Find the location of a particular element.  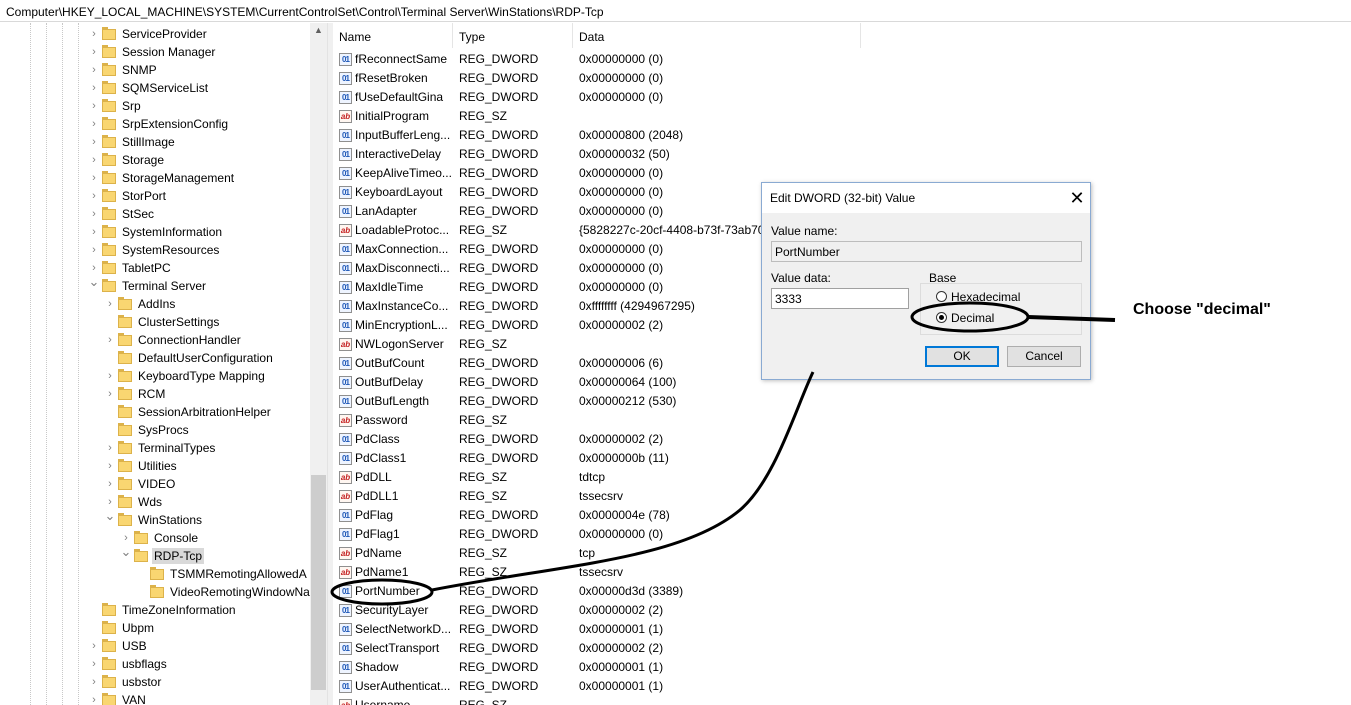

tree-item: › usbstor is located at coordinates (125, 682).